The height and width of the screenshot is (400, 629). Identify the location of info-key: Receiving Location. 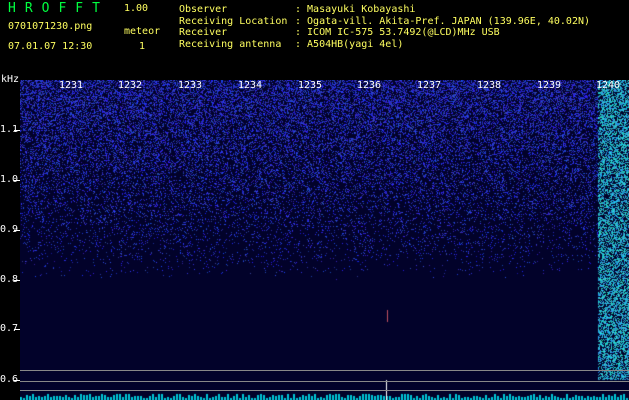
(233, 21).